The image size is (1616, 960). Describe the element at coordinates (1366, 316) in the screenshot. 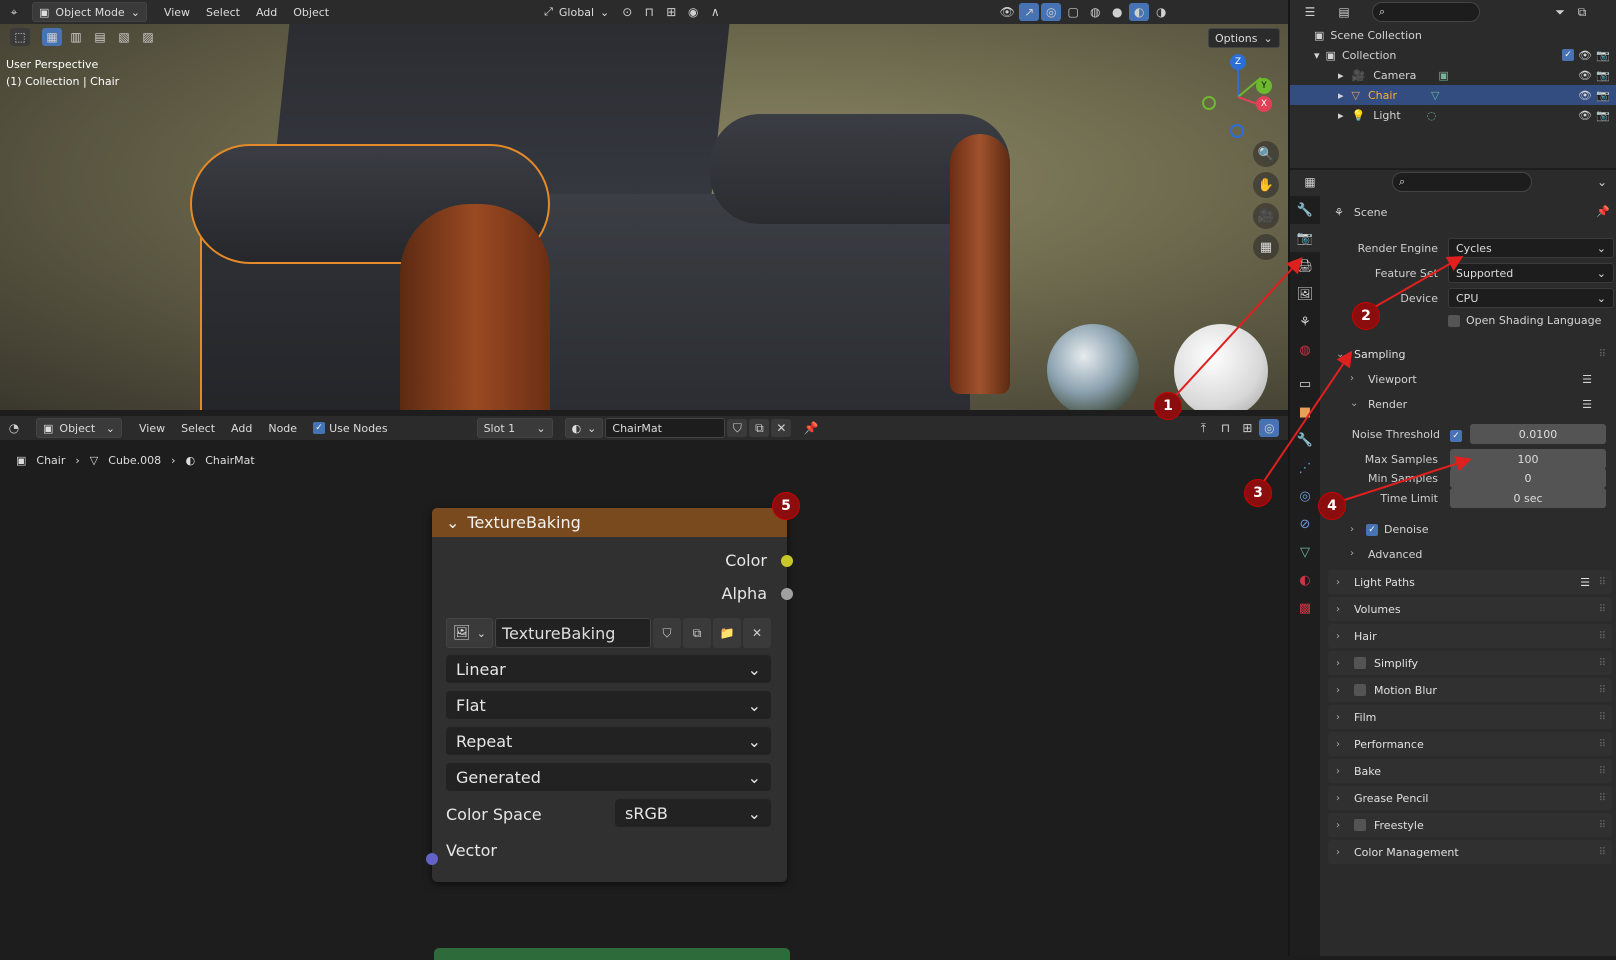

I see `annotation-marker-2: 2` at that location.